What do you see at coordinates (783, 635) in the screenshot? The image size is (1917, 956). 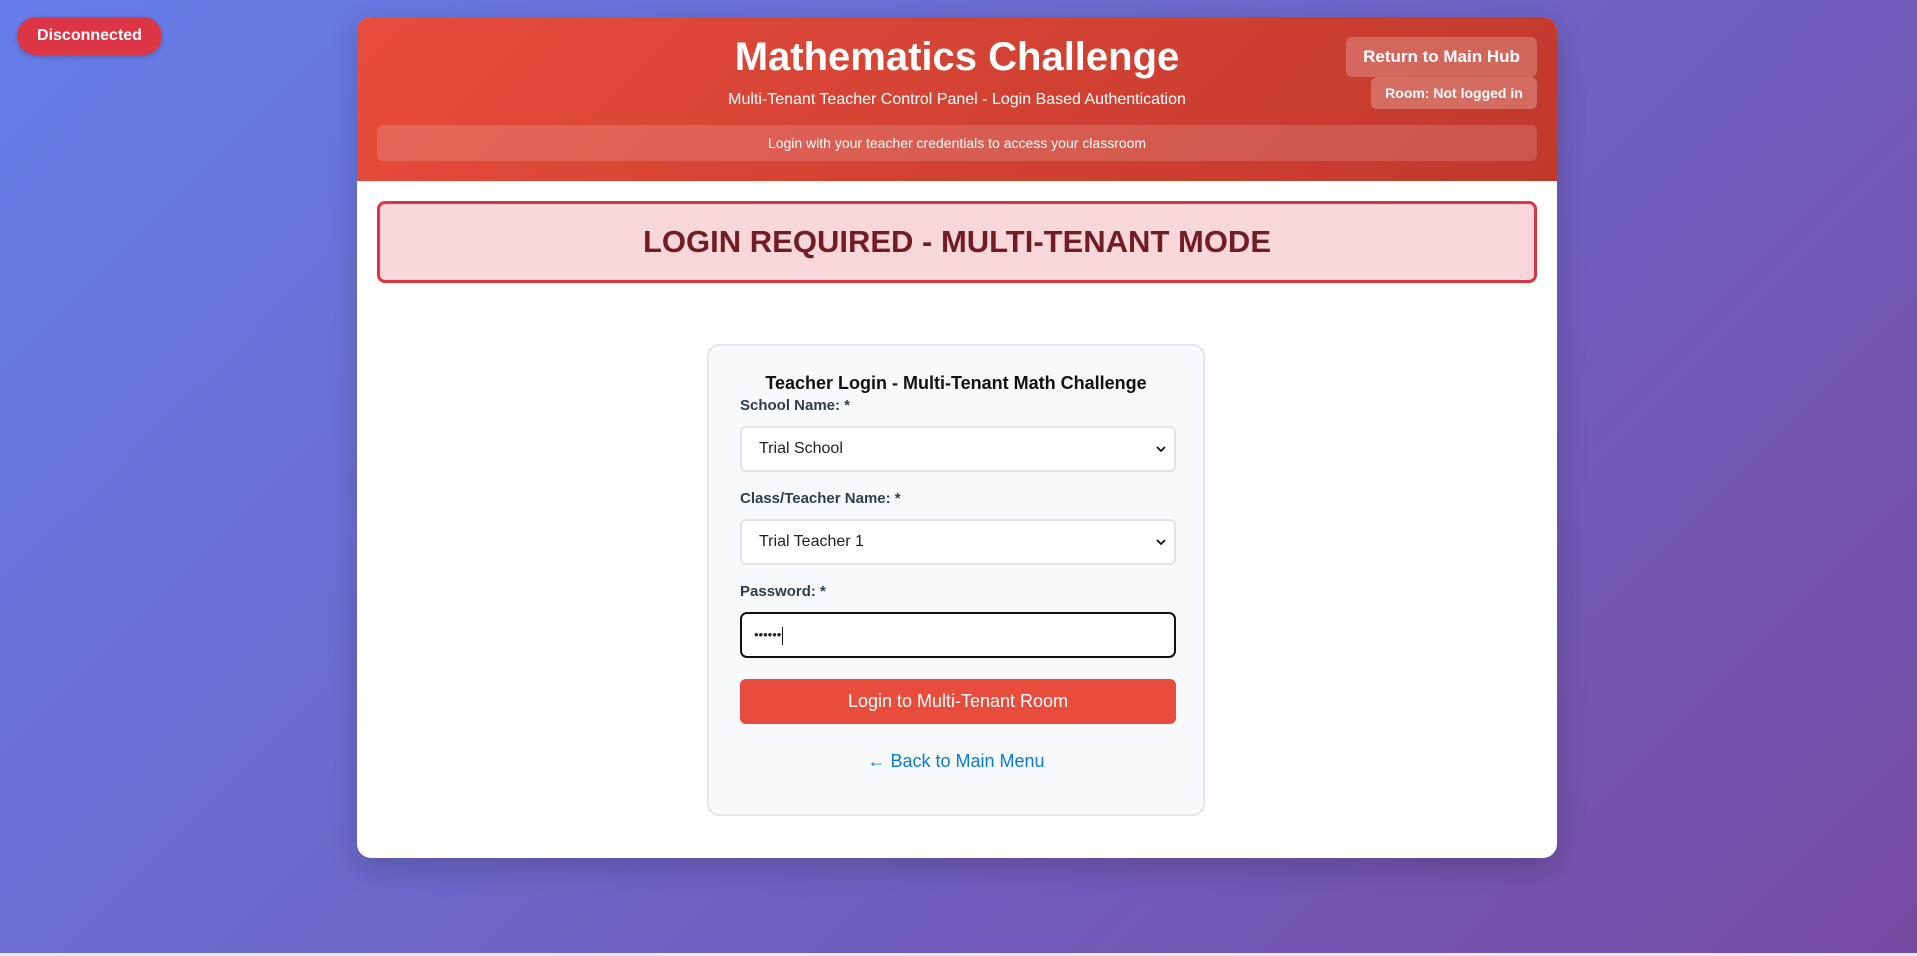 I see `text-caret` at bounding box center [783, 635].